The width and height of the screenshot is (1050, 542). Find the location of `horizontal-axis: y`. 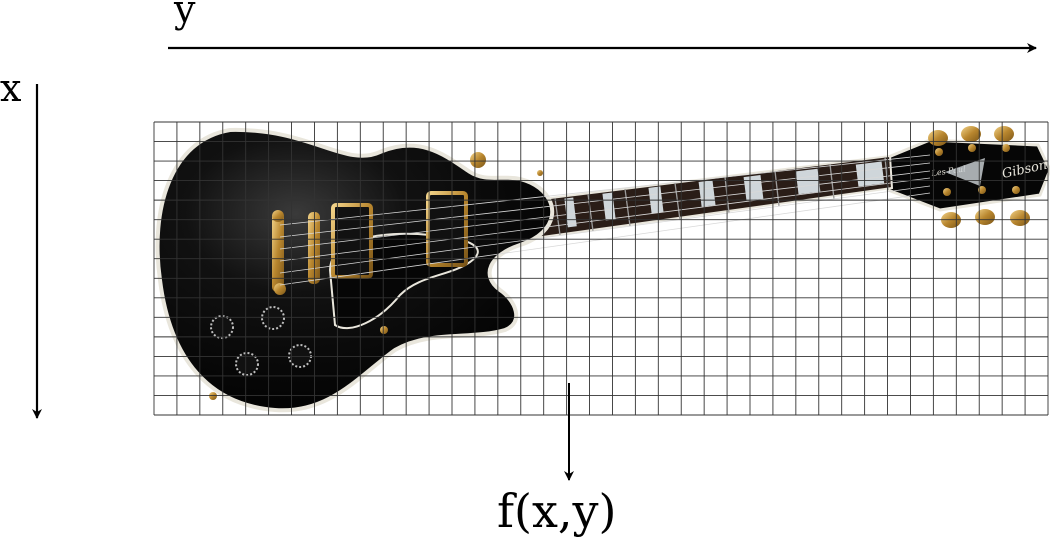

horizontal-axis: y is located at coordinates (602, 26).